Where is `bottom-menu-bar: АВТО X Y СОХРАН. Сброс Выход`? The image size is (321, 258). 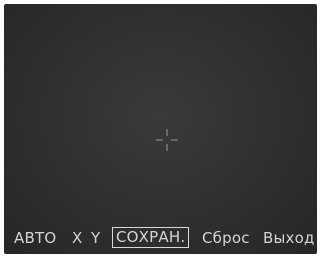 bottom-menu-bar: АВТО X Y СОХРАН. Сброс Выход is located at coordinates (160, 238).